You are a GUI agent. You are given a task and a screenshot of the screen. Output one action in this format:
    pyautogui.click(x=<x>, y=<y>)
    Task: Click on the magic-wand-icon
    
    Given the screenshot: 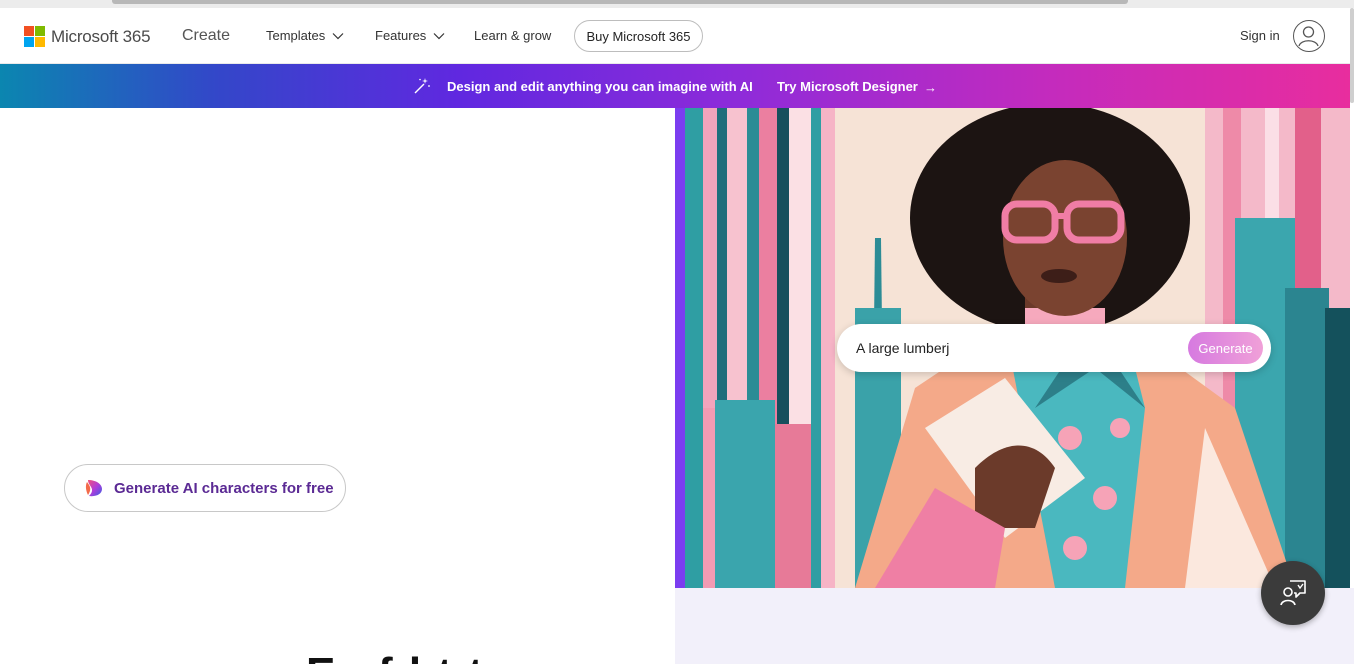 What is the action you would take?
    pyautogui.click(x=422, y=86)
    